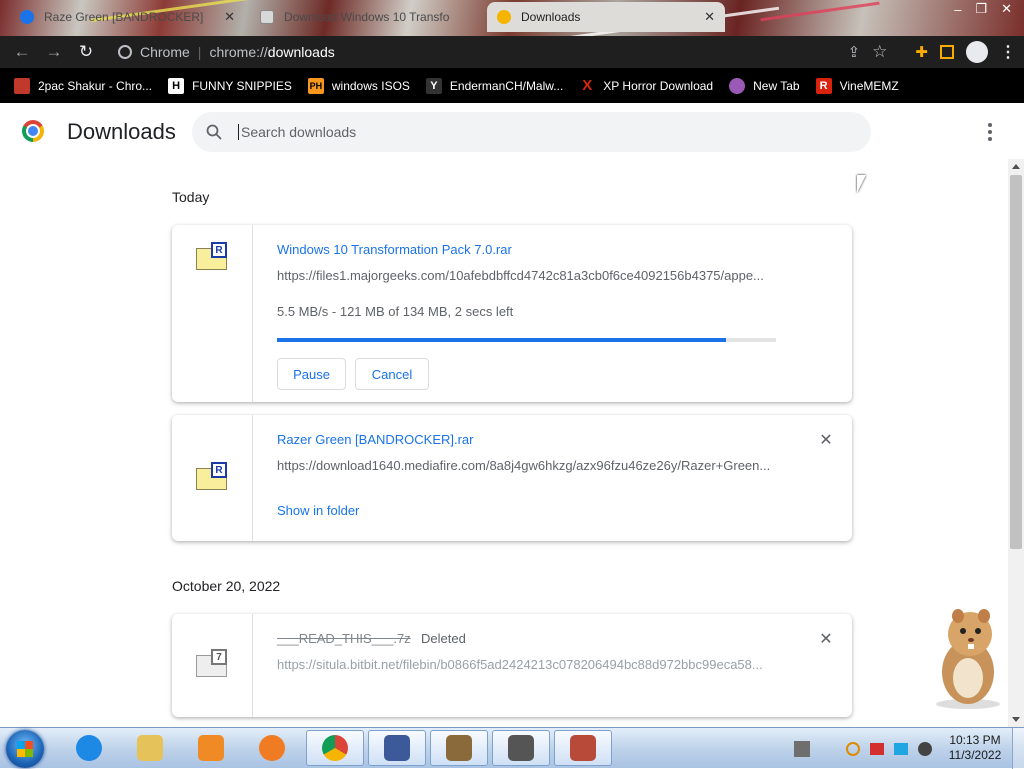  What do you see at coordinates (344, 638) in the screenshot?
I see `deleted-file-name: ___READ_THIS___.7z` at bounding box center [344, 638].